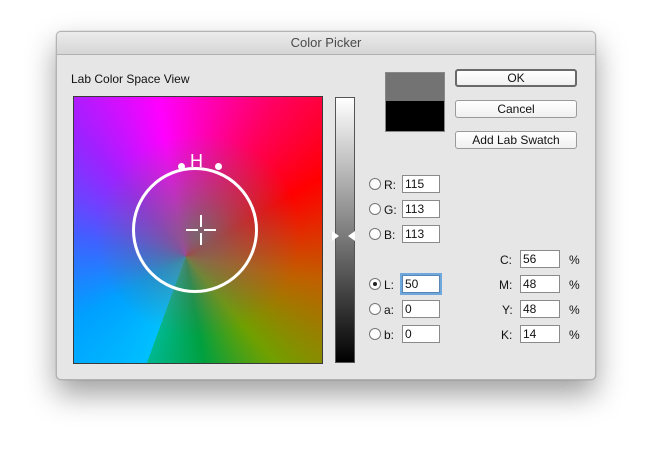  What do you see at coordinates (574, 335) in the screenshot?
I see `k-unit: %` at bounding box center [574, 335].